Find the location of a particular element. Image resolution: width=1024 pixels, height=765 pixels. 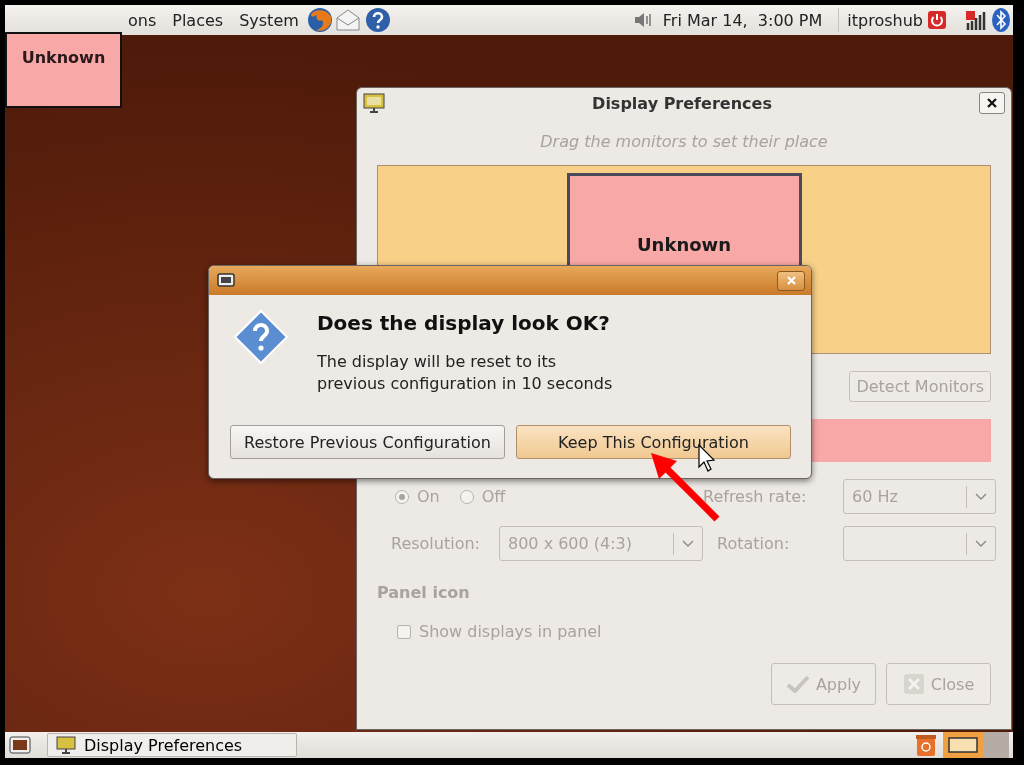

refresh-rate-label: Refresh rate: is located at coordinates (755, 496).